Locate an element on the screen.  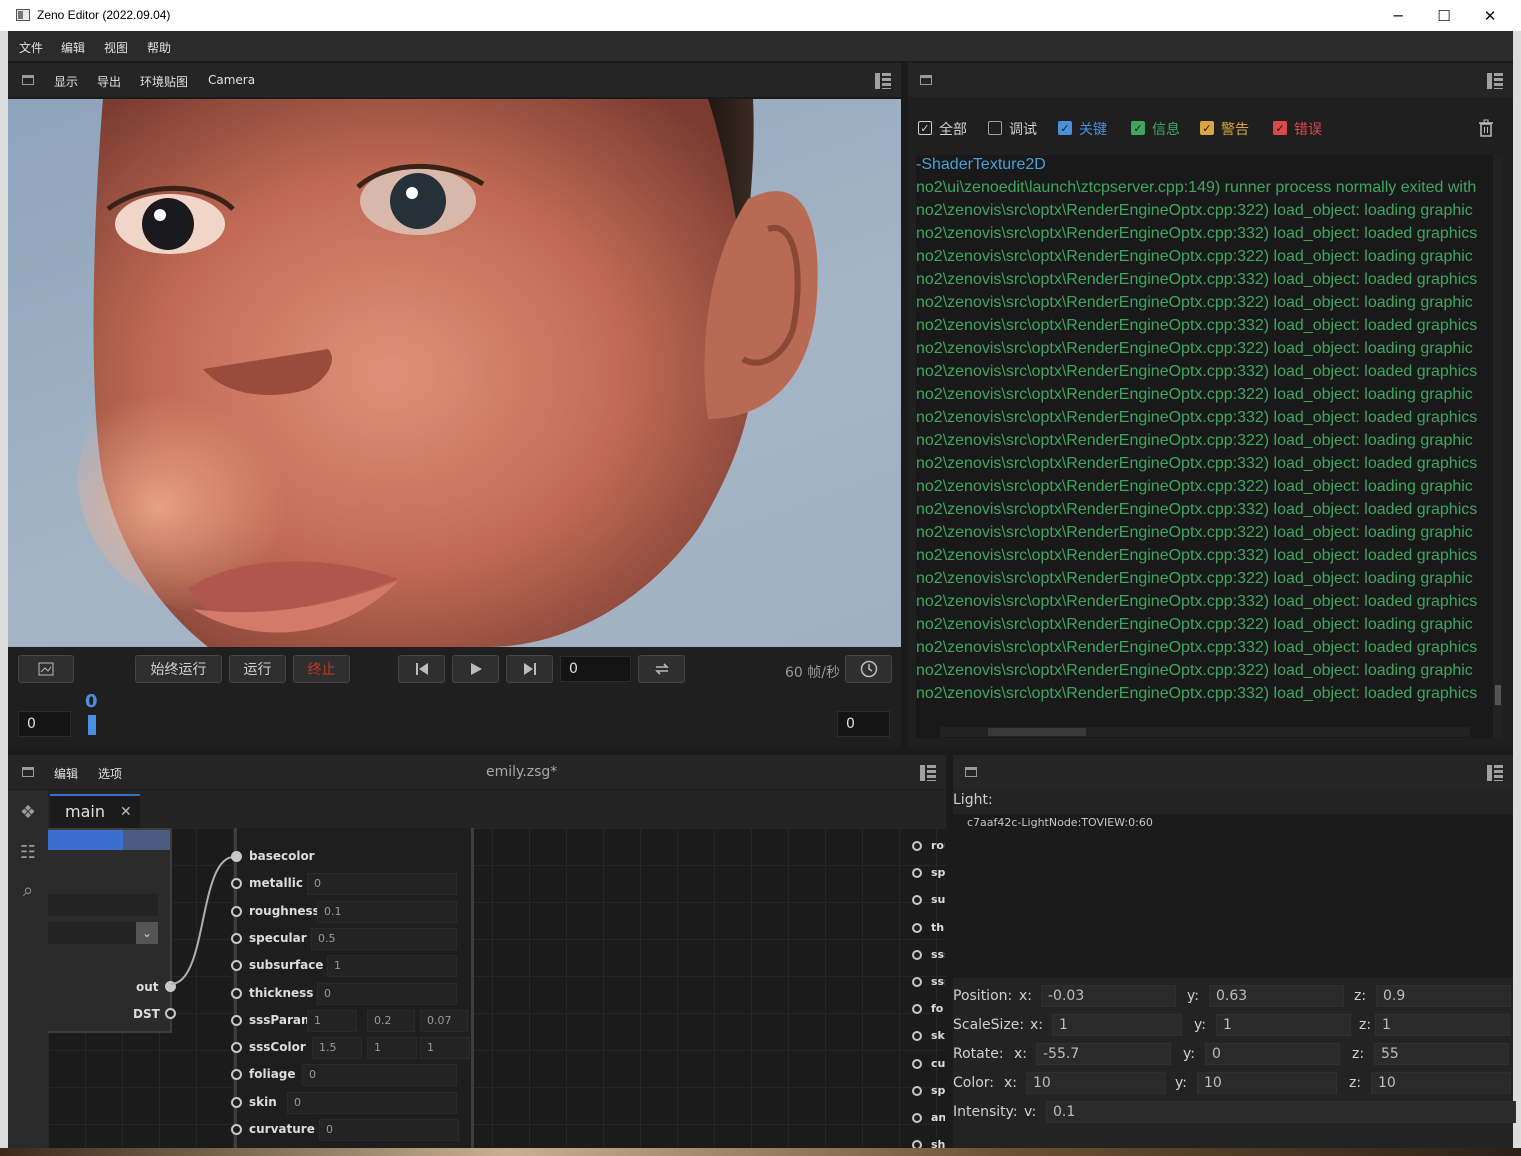
filter-checkbox-2: ✓ is located at coordinates (1065, 128).